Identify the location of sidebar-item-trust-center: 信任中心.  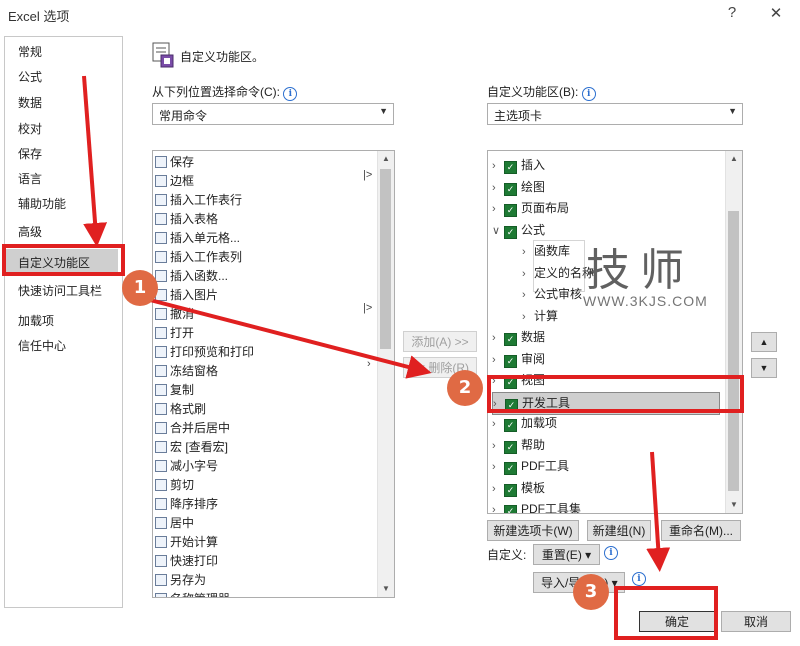
(42, 345).